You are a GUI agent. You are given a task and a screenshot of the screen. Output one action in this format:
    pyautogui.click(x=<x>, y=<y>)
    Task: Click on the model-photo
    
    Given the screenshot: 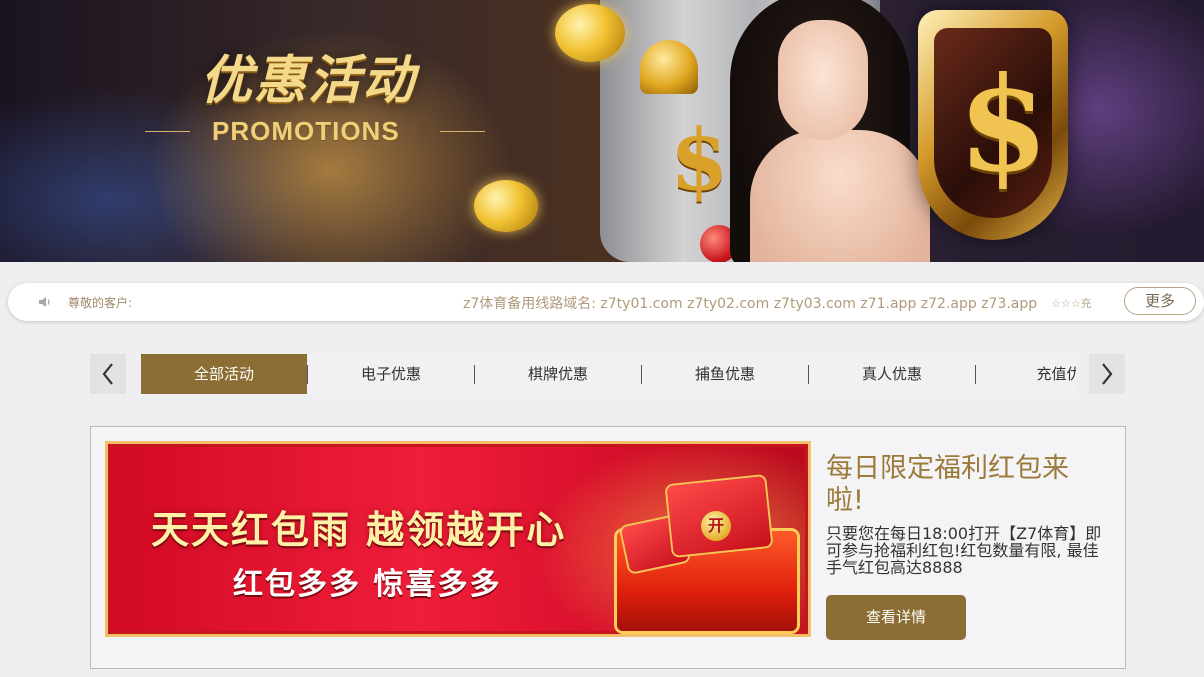 What is the action you would take?
    pyautogui.click(x=835, y=131)
    